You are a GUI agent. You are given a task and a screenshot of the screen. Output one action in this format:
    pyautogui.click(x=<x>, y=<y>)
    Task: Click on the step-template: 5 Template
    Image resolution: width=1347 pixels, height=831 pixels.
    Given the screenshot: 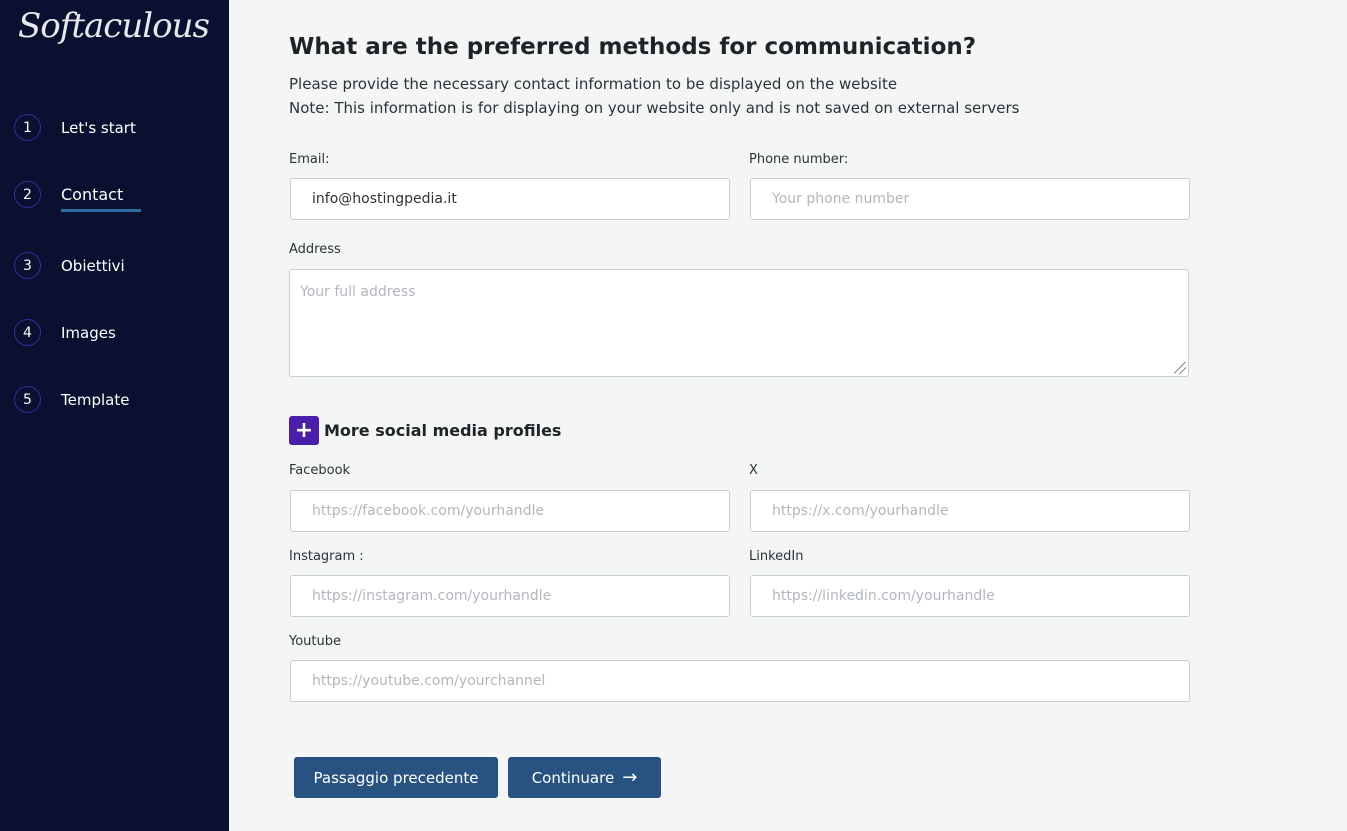 What is the action you would take?
    pyautogui.click(x=71, y=399)
    